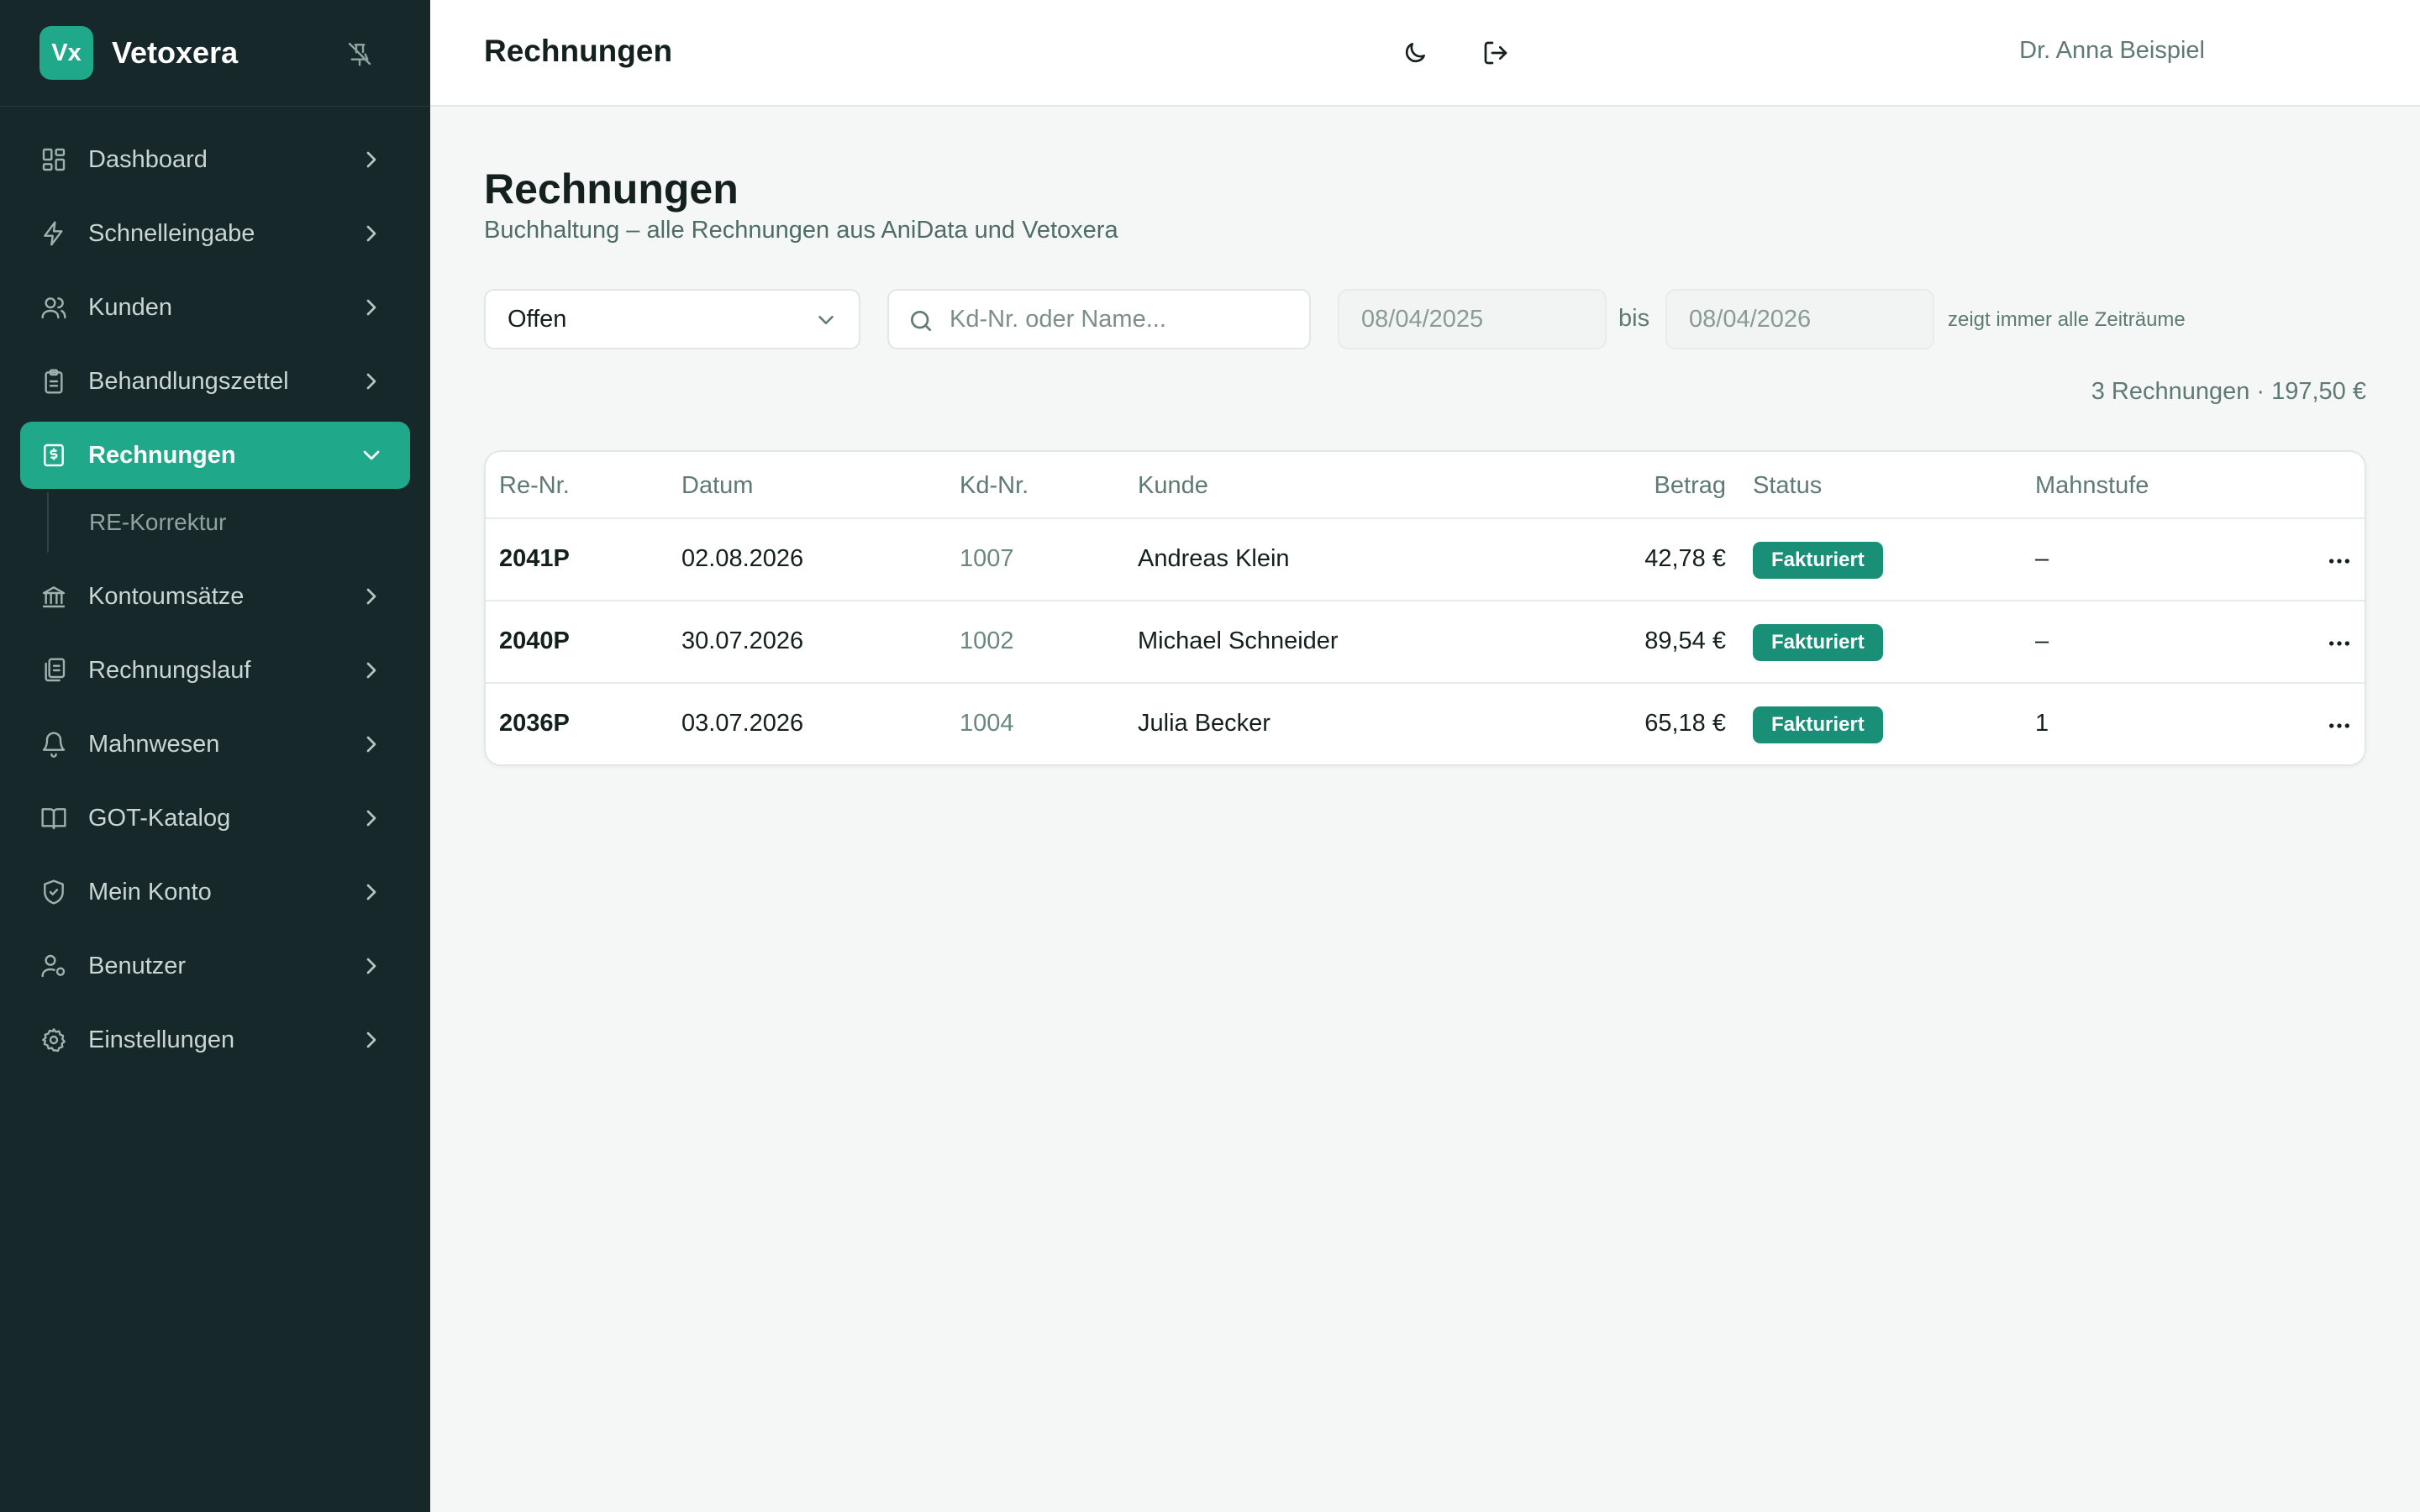  What do you see at coordinates (1214, 558) in the screenshot?
I see `cell-kunde: Andreas Klein` at bounding box center [1214, 558].